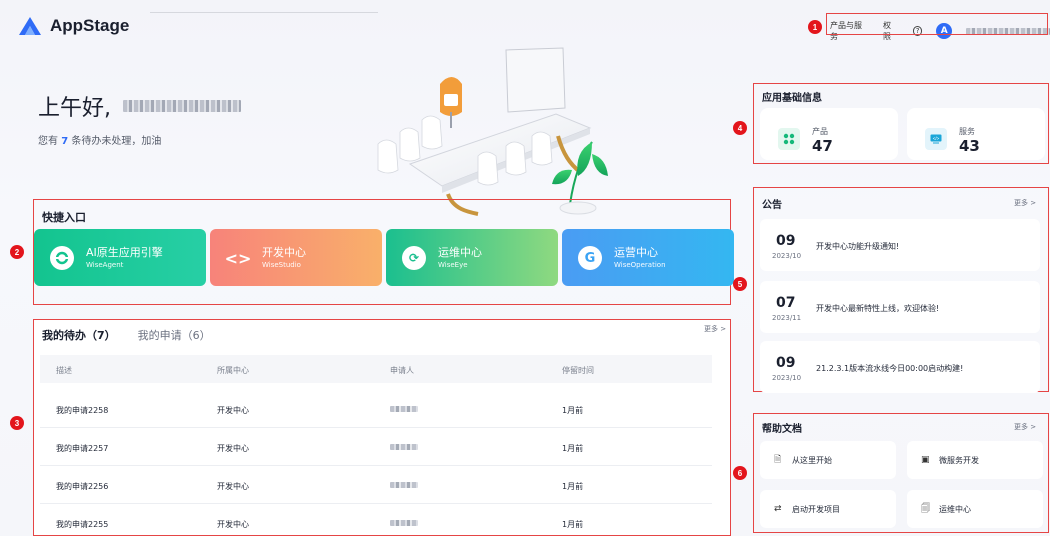  I want to click on products-services-link: 产品与服务, so click(849, 31).